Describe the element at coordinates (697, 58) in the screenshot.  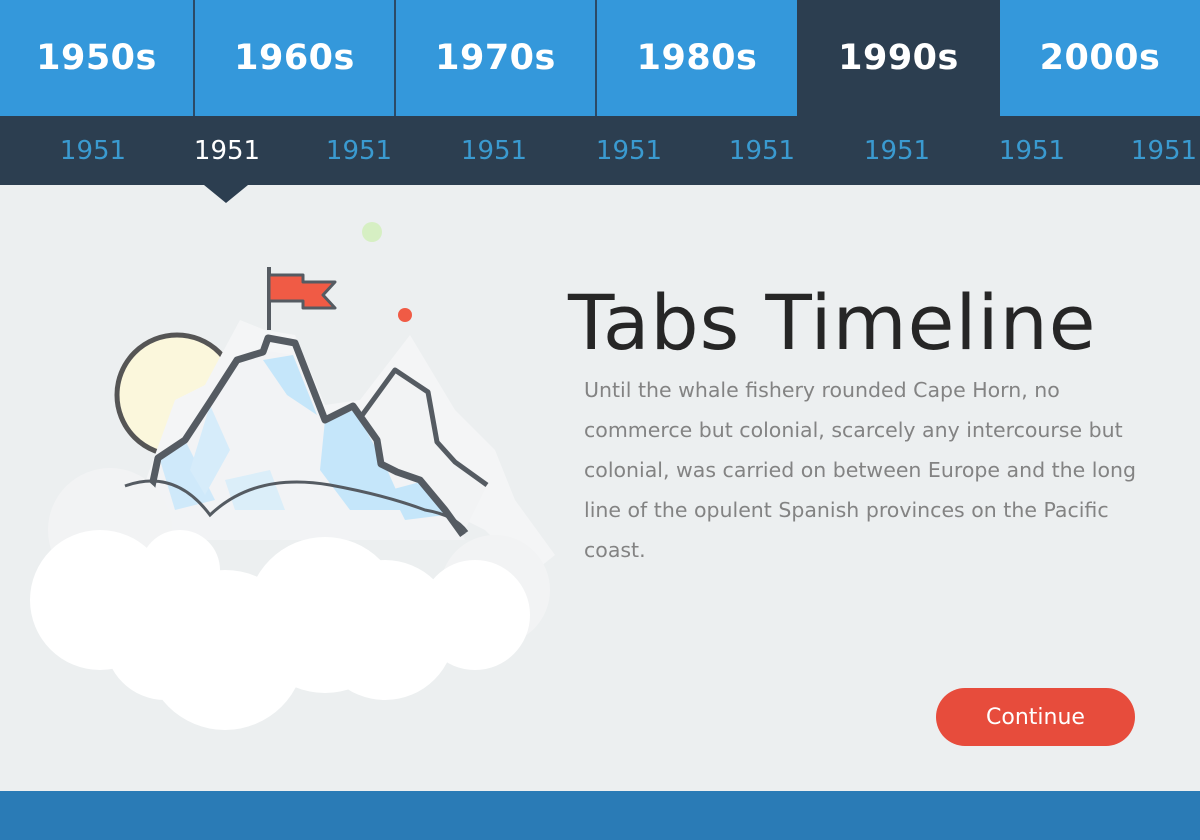
I see `tab-decade-1980s: 1980s` at that location.